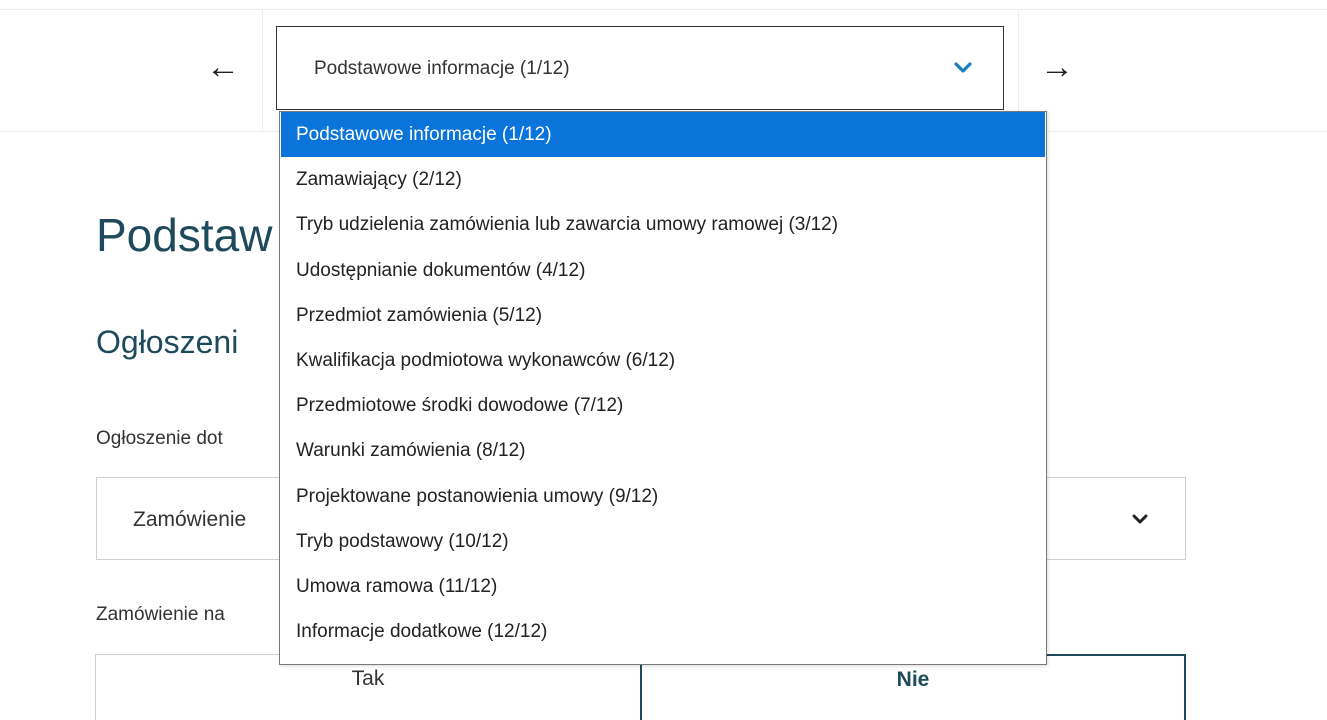 Image resolution: width=1327 pixels, height=720 pixels. Describe the element at coordinates (368, 678) in the screenshot. I see `toggle-yes-label: Tak` at that location.